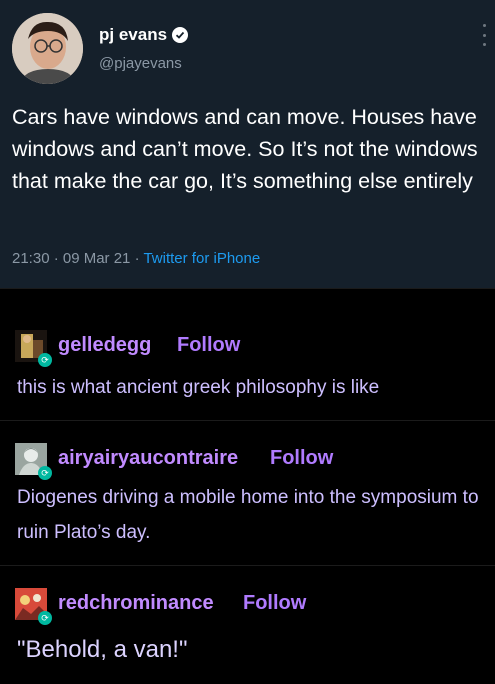 The width and height of the screenshot is (495, 684). I want to click on author-name: pj evans, so click(144, 35).